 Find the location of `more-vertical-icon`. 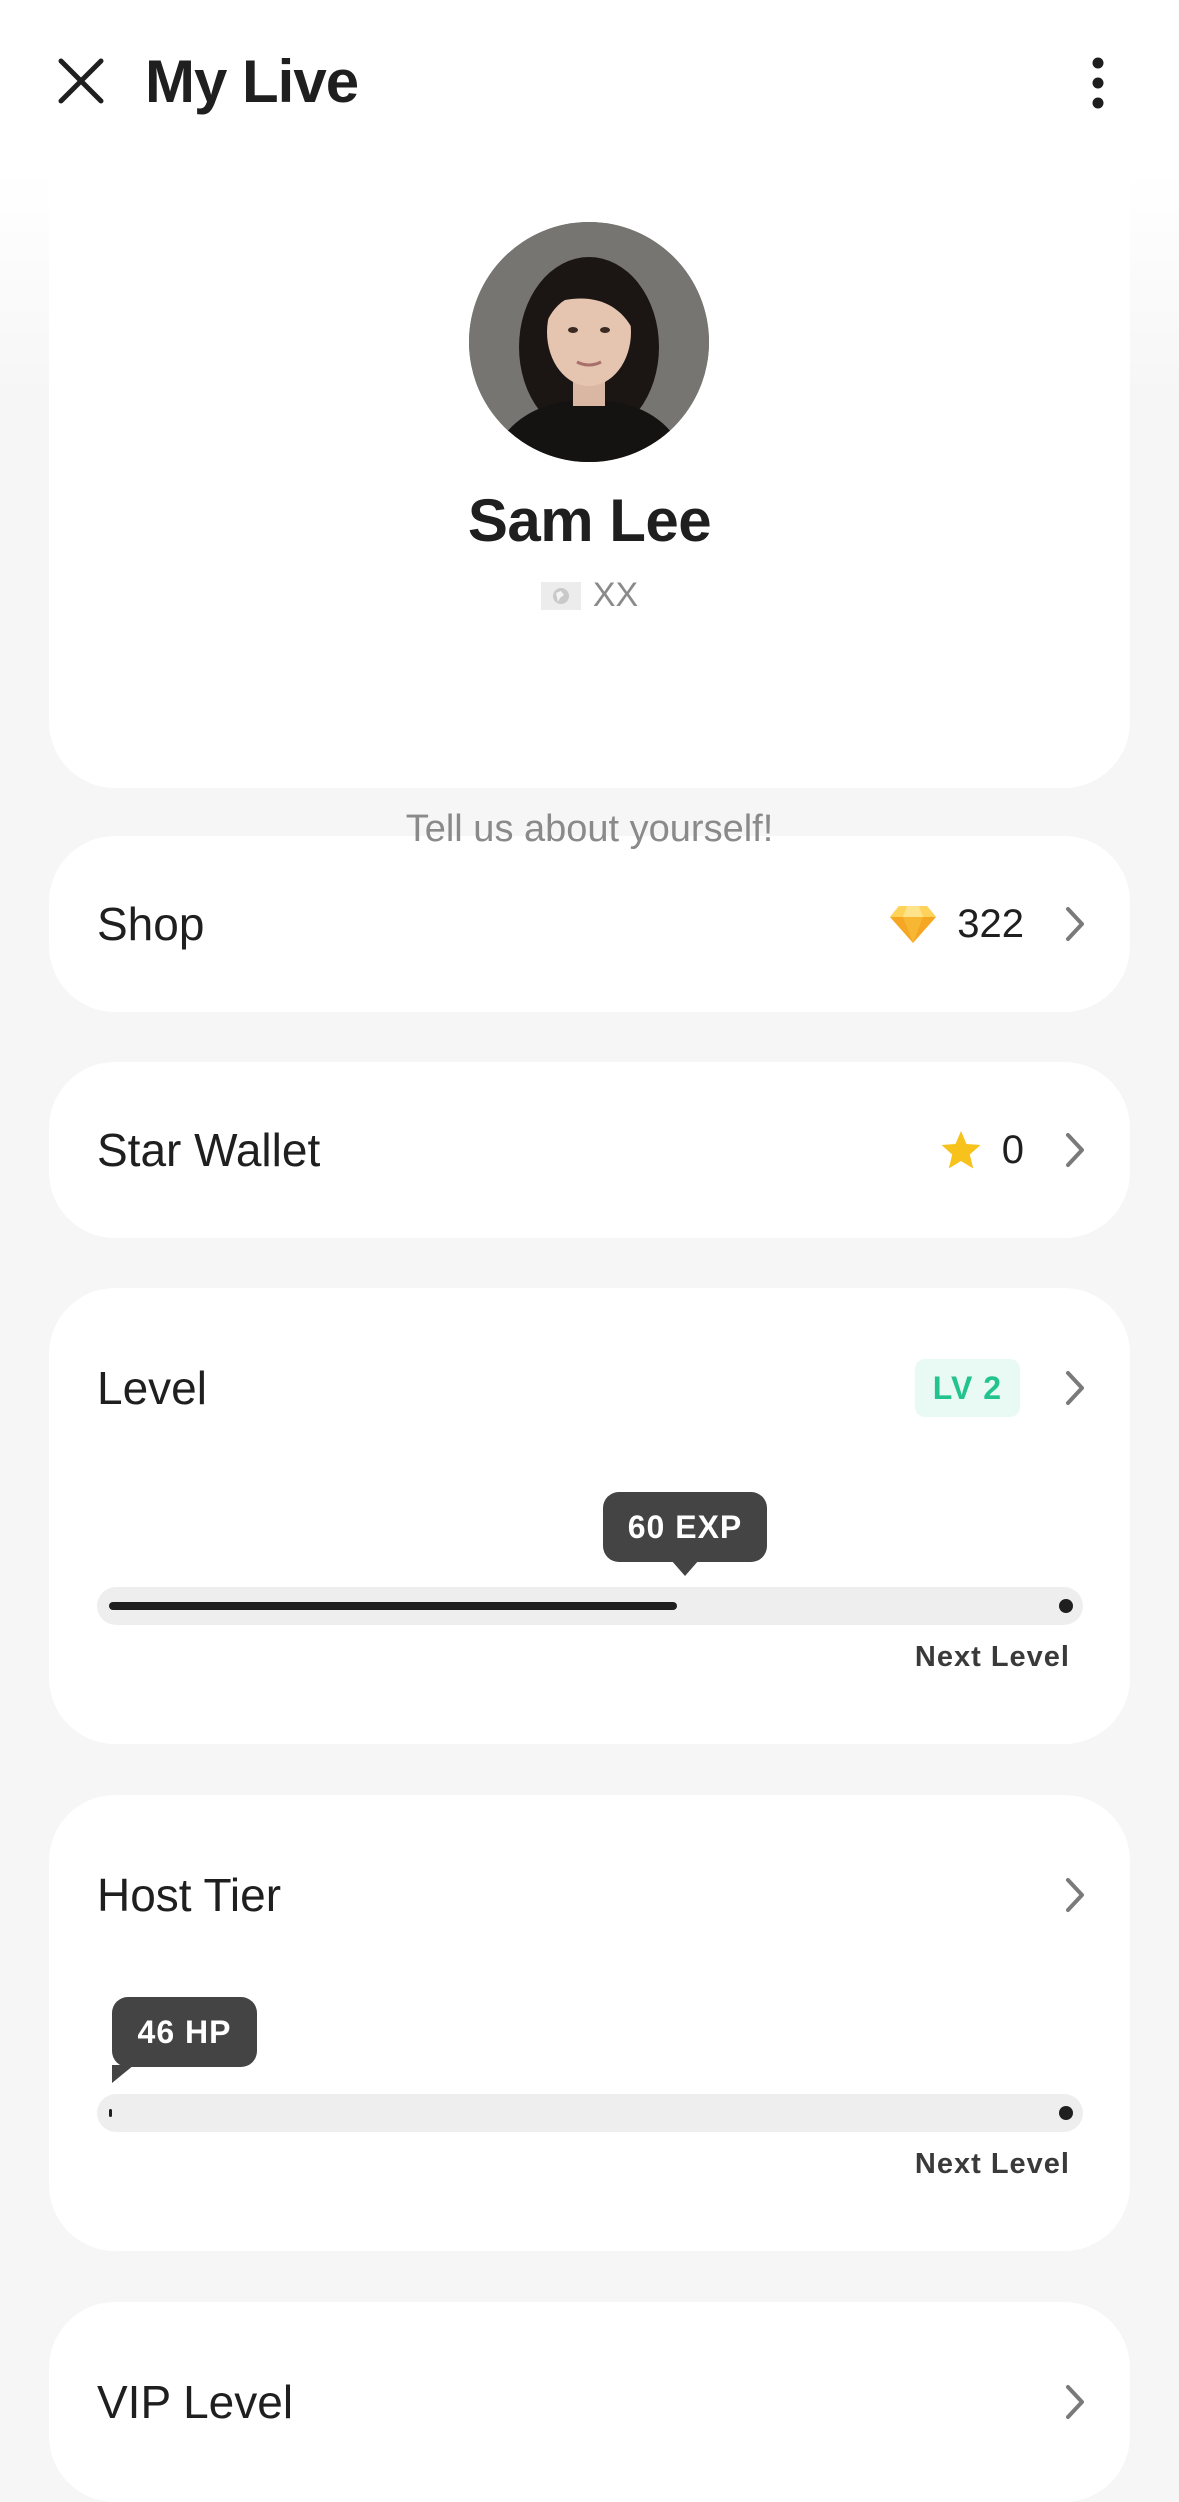

more-vertical-icon is located at coordinates (1098, 83).